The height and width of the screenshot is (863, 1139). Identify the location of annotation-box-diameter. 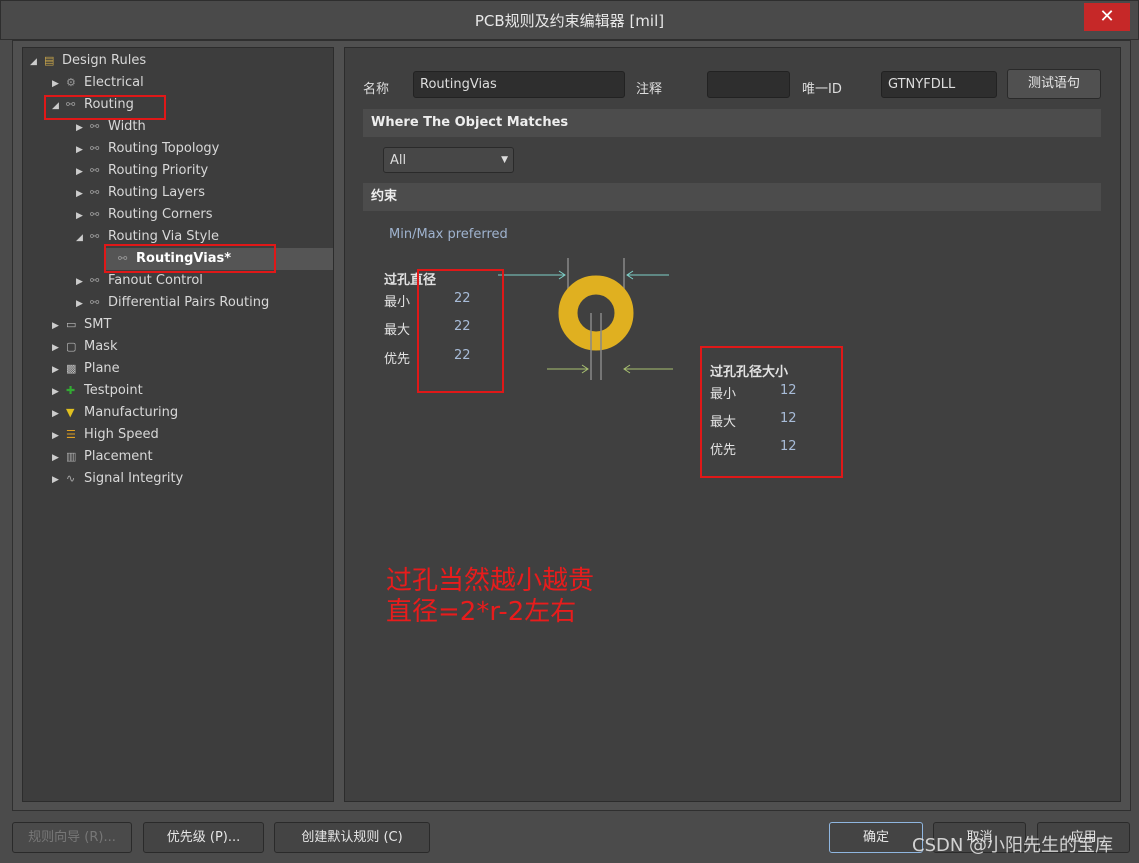
(460, 331).